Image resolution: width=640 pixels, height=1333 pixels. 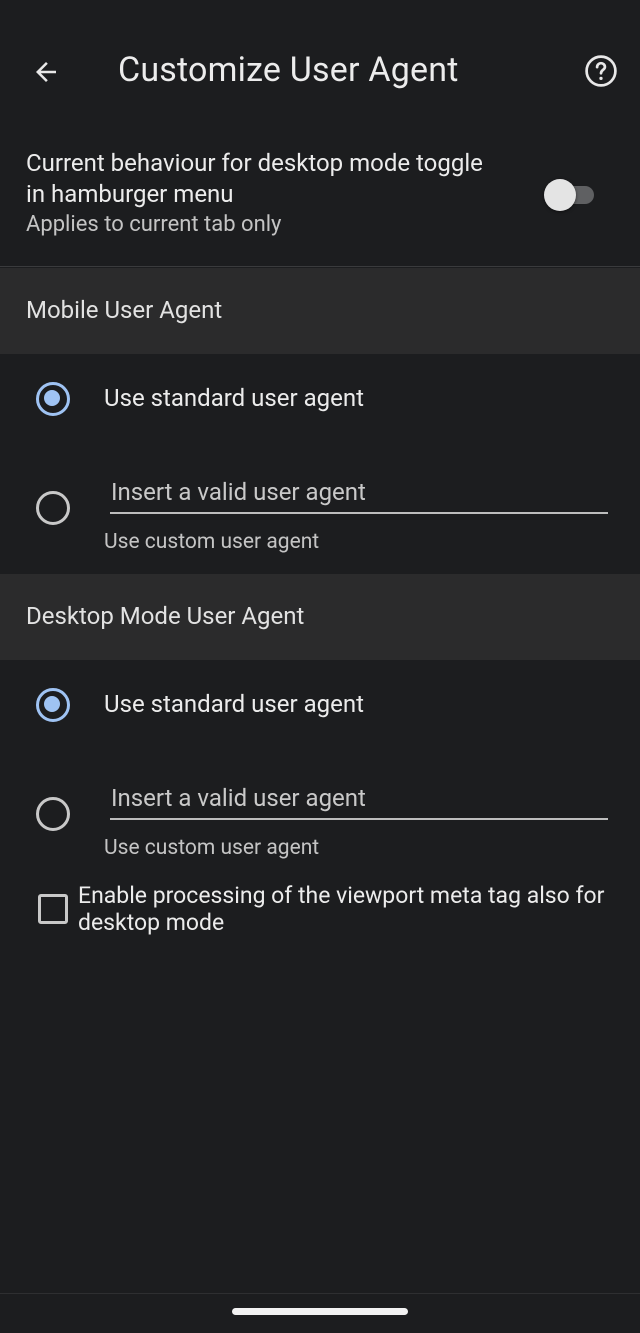 I want to click on desktop-section-header: Desktop Mode User Agent, so click(x=320, y=617).